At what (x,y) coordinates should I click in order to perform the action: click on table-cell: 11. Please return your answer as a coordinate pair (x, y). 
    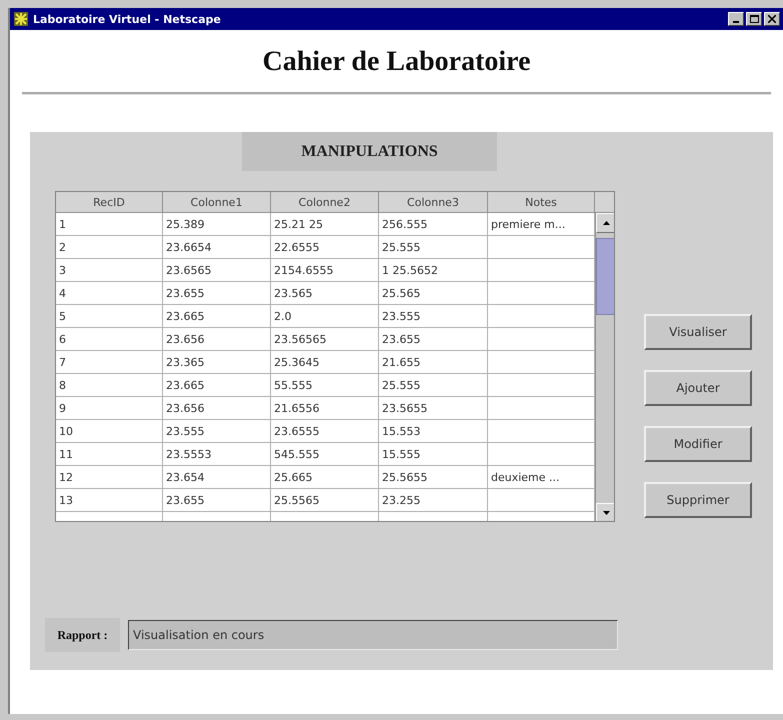
    Looking at the image, I should click on (109, 454).